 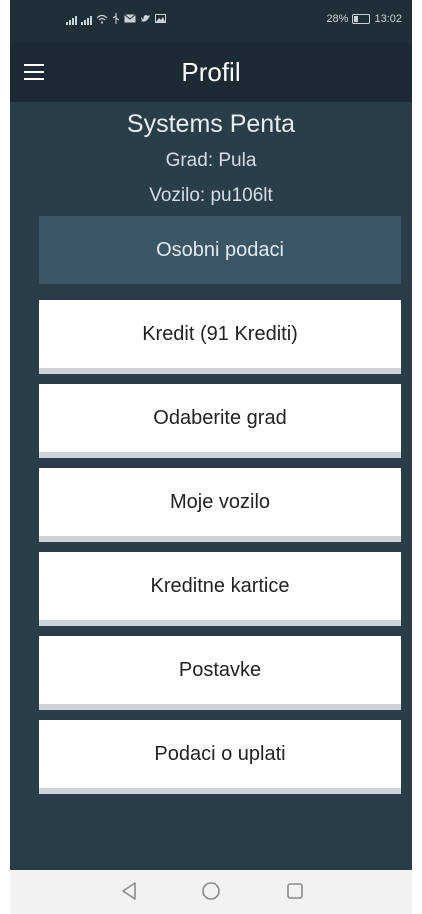 I want to click on credit-button: Kredit (91 Krediti), so click(x=220, y=337).